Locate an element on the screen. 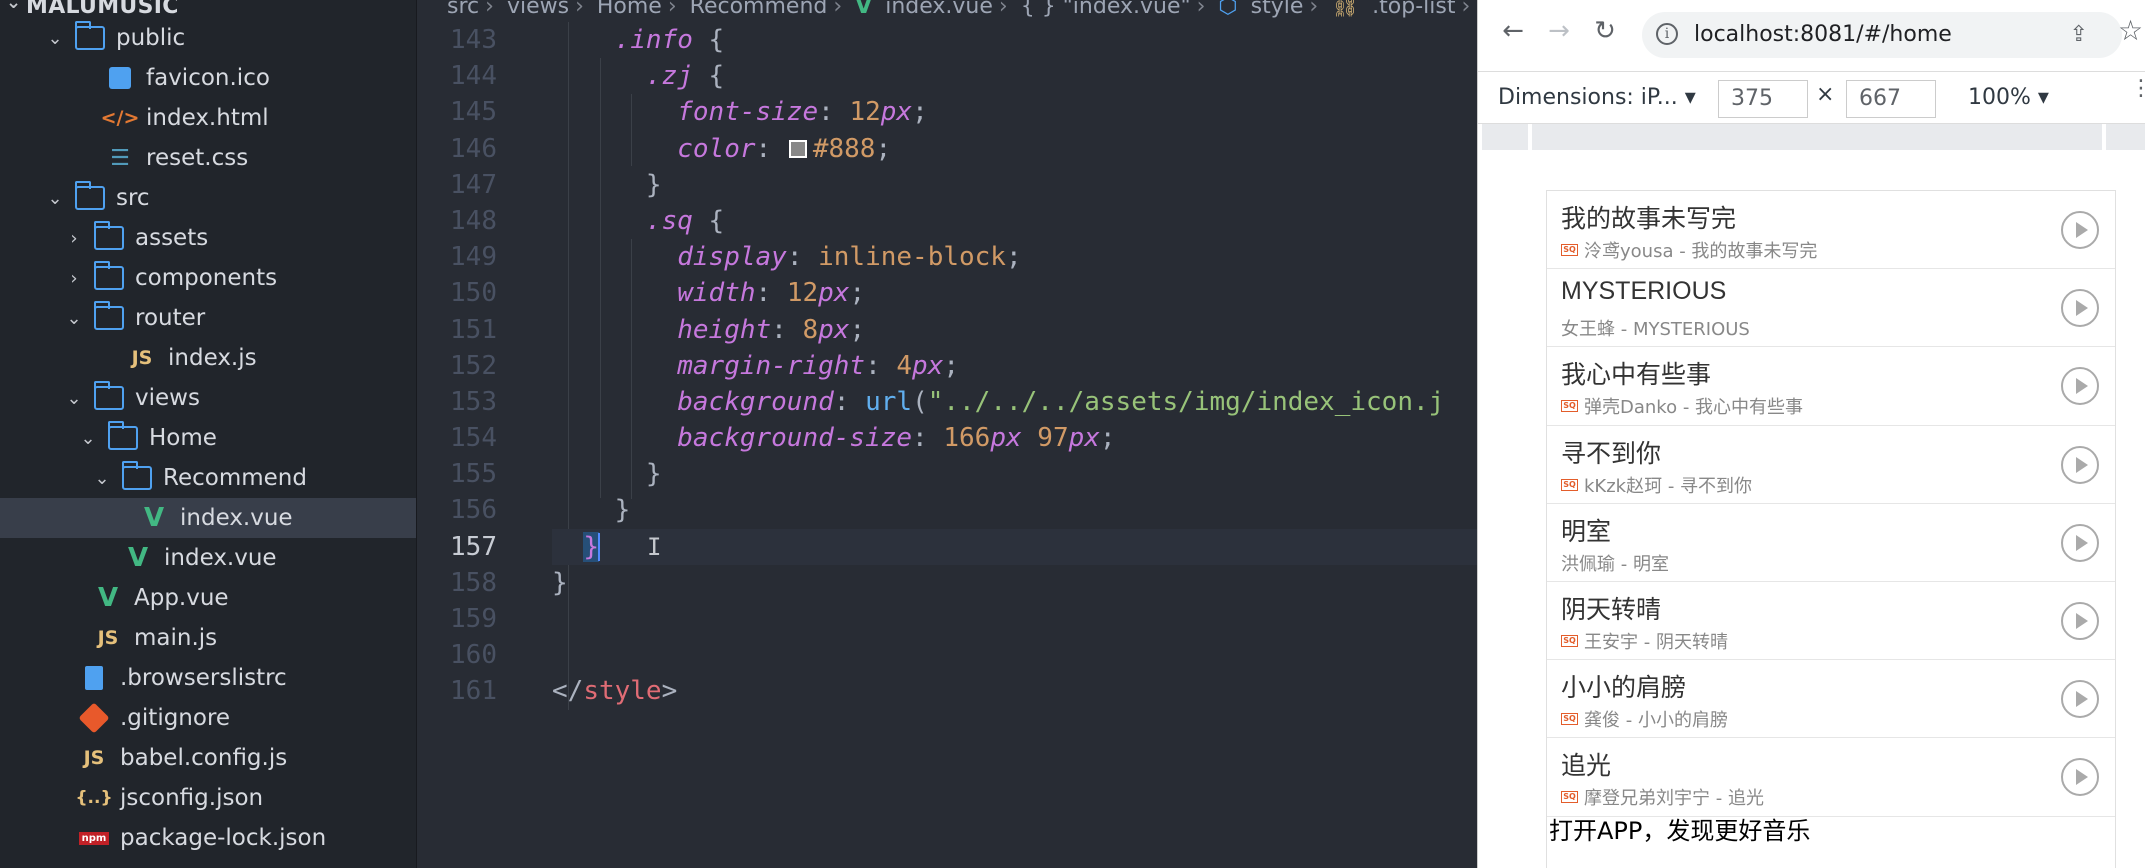 The image size is (2145, 868). tree-file-index-html: ⌄ </> index.html is located at coordinates (208, 118).